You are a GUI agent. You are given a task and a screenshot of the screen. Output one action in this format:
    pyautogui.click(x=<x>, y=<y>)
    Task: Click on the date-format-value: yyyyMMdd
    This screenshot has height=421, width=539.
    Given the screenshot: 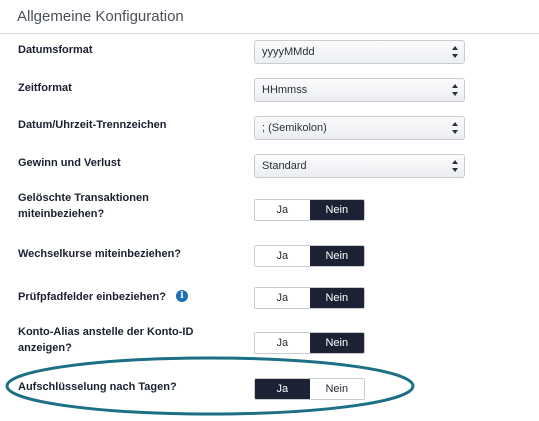 What is the action you would take?
    pyautogui.click(x=288, y=52)
    